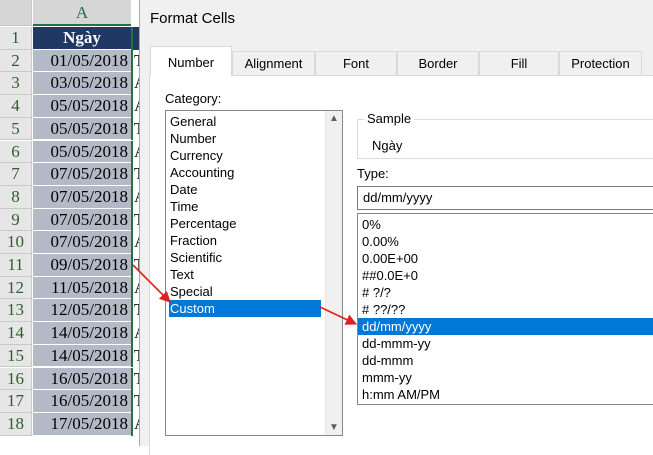 The height and width of the screenshot is (455, 653). I want to click on category-item-time: Time, so click(245, 206).